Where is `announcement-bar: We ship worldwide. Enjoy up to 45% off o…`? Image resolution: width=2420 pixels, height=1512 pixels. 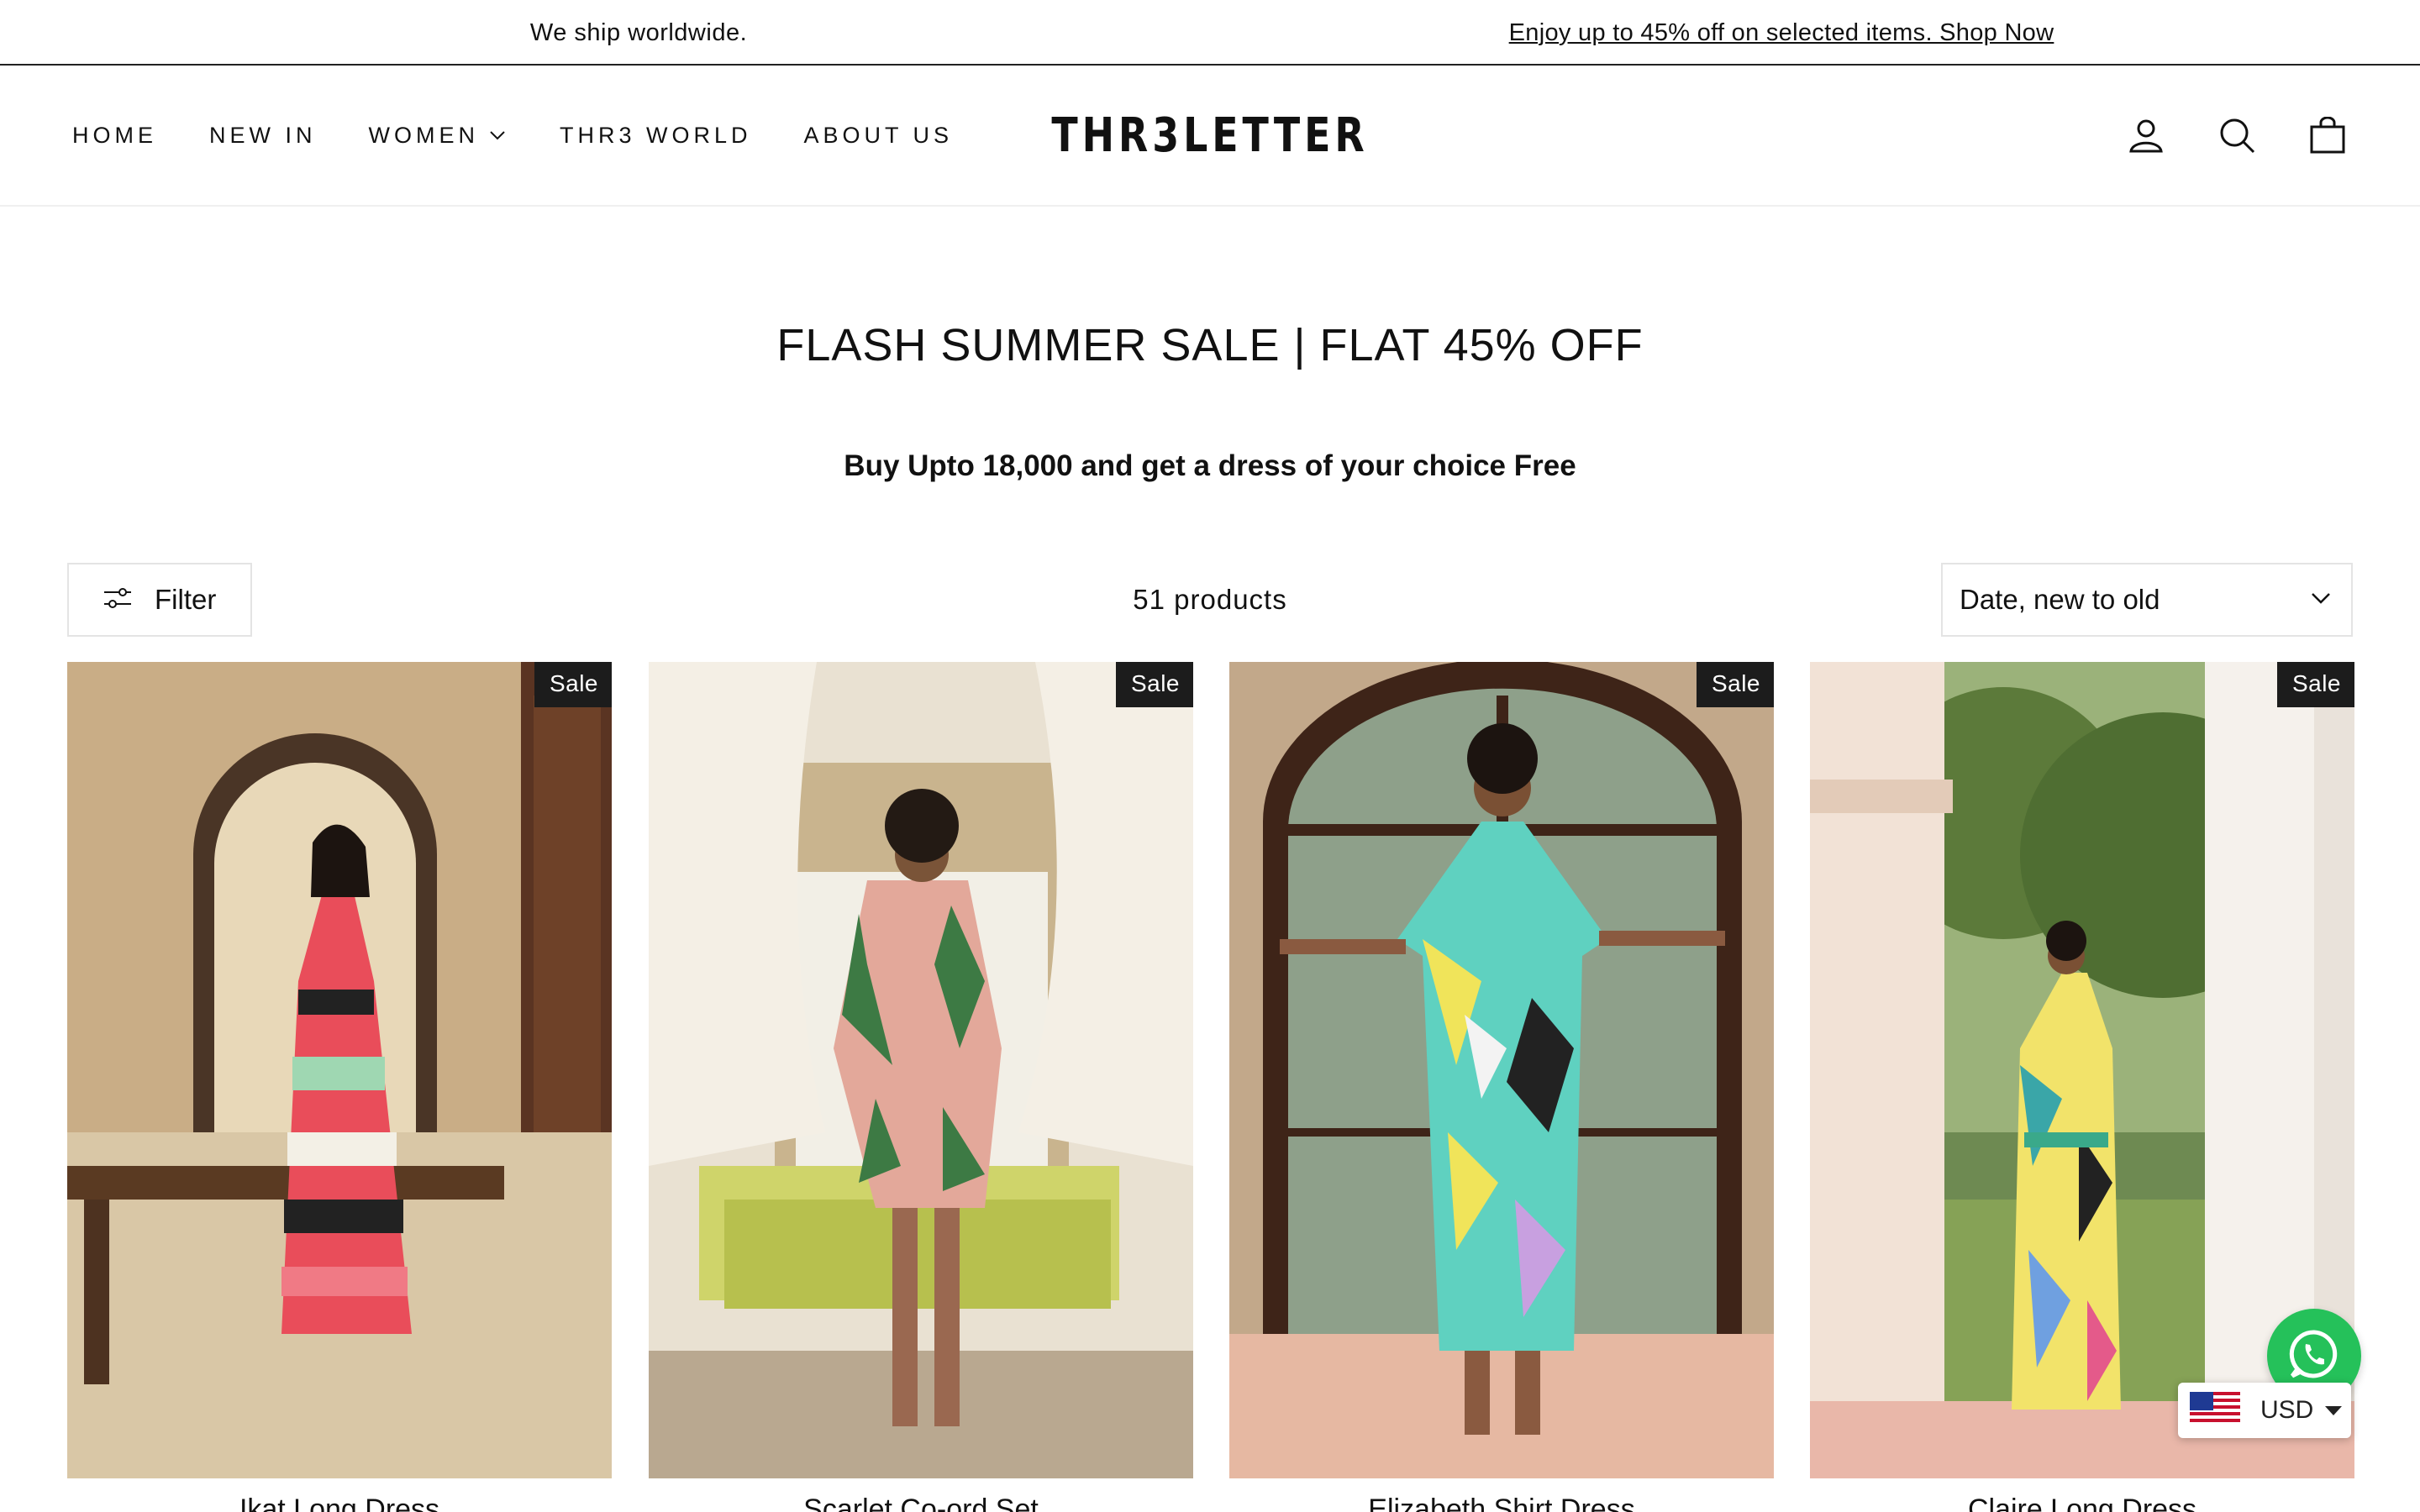
announcement-bar: We ship worldwide. Enjoy up to 45% off o… is located at coordinates (1210, 33).